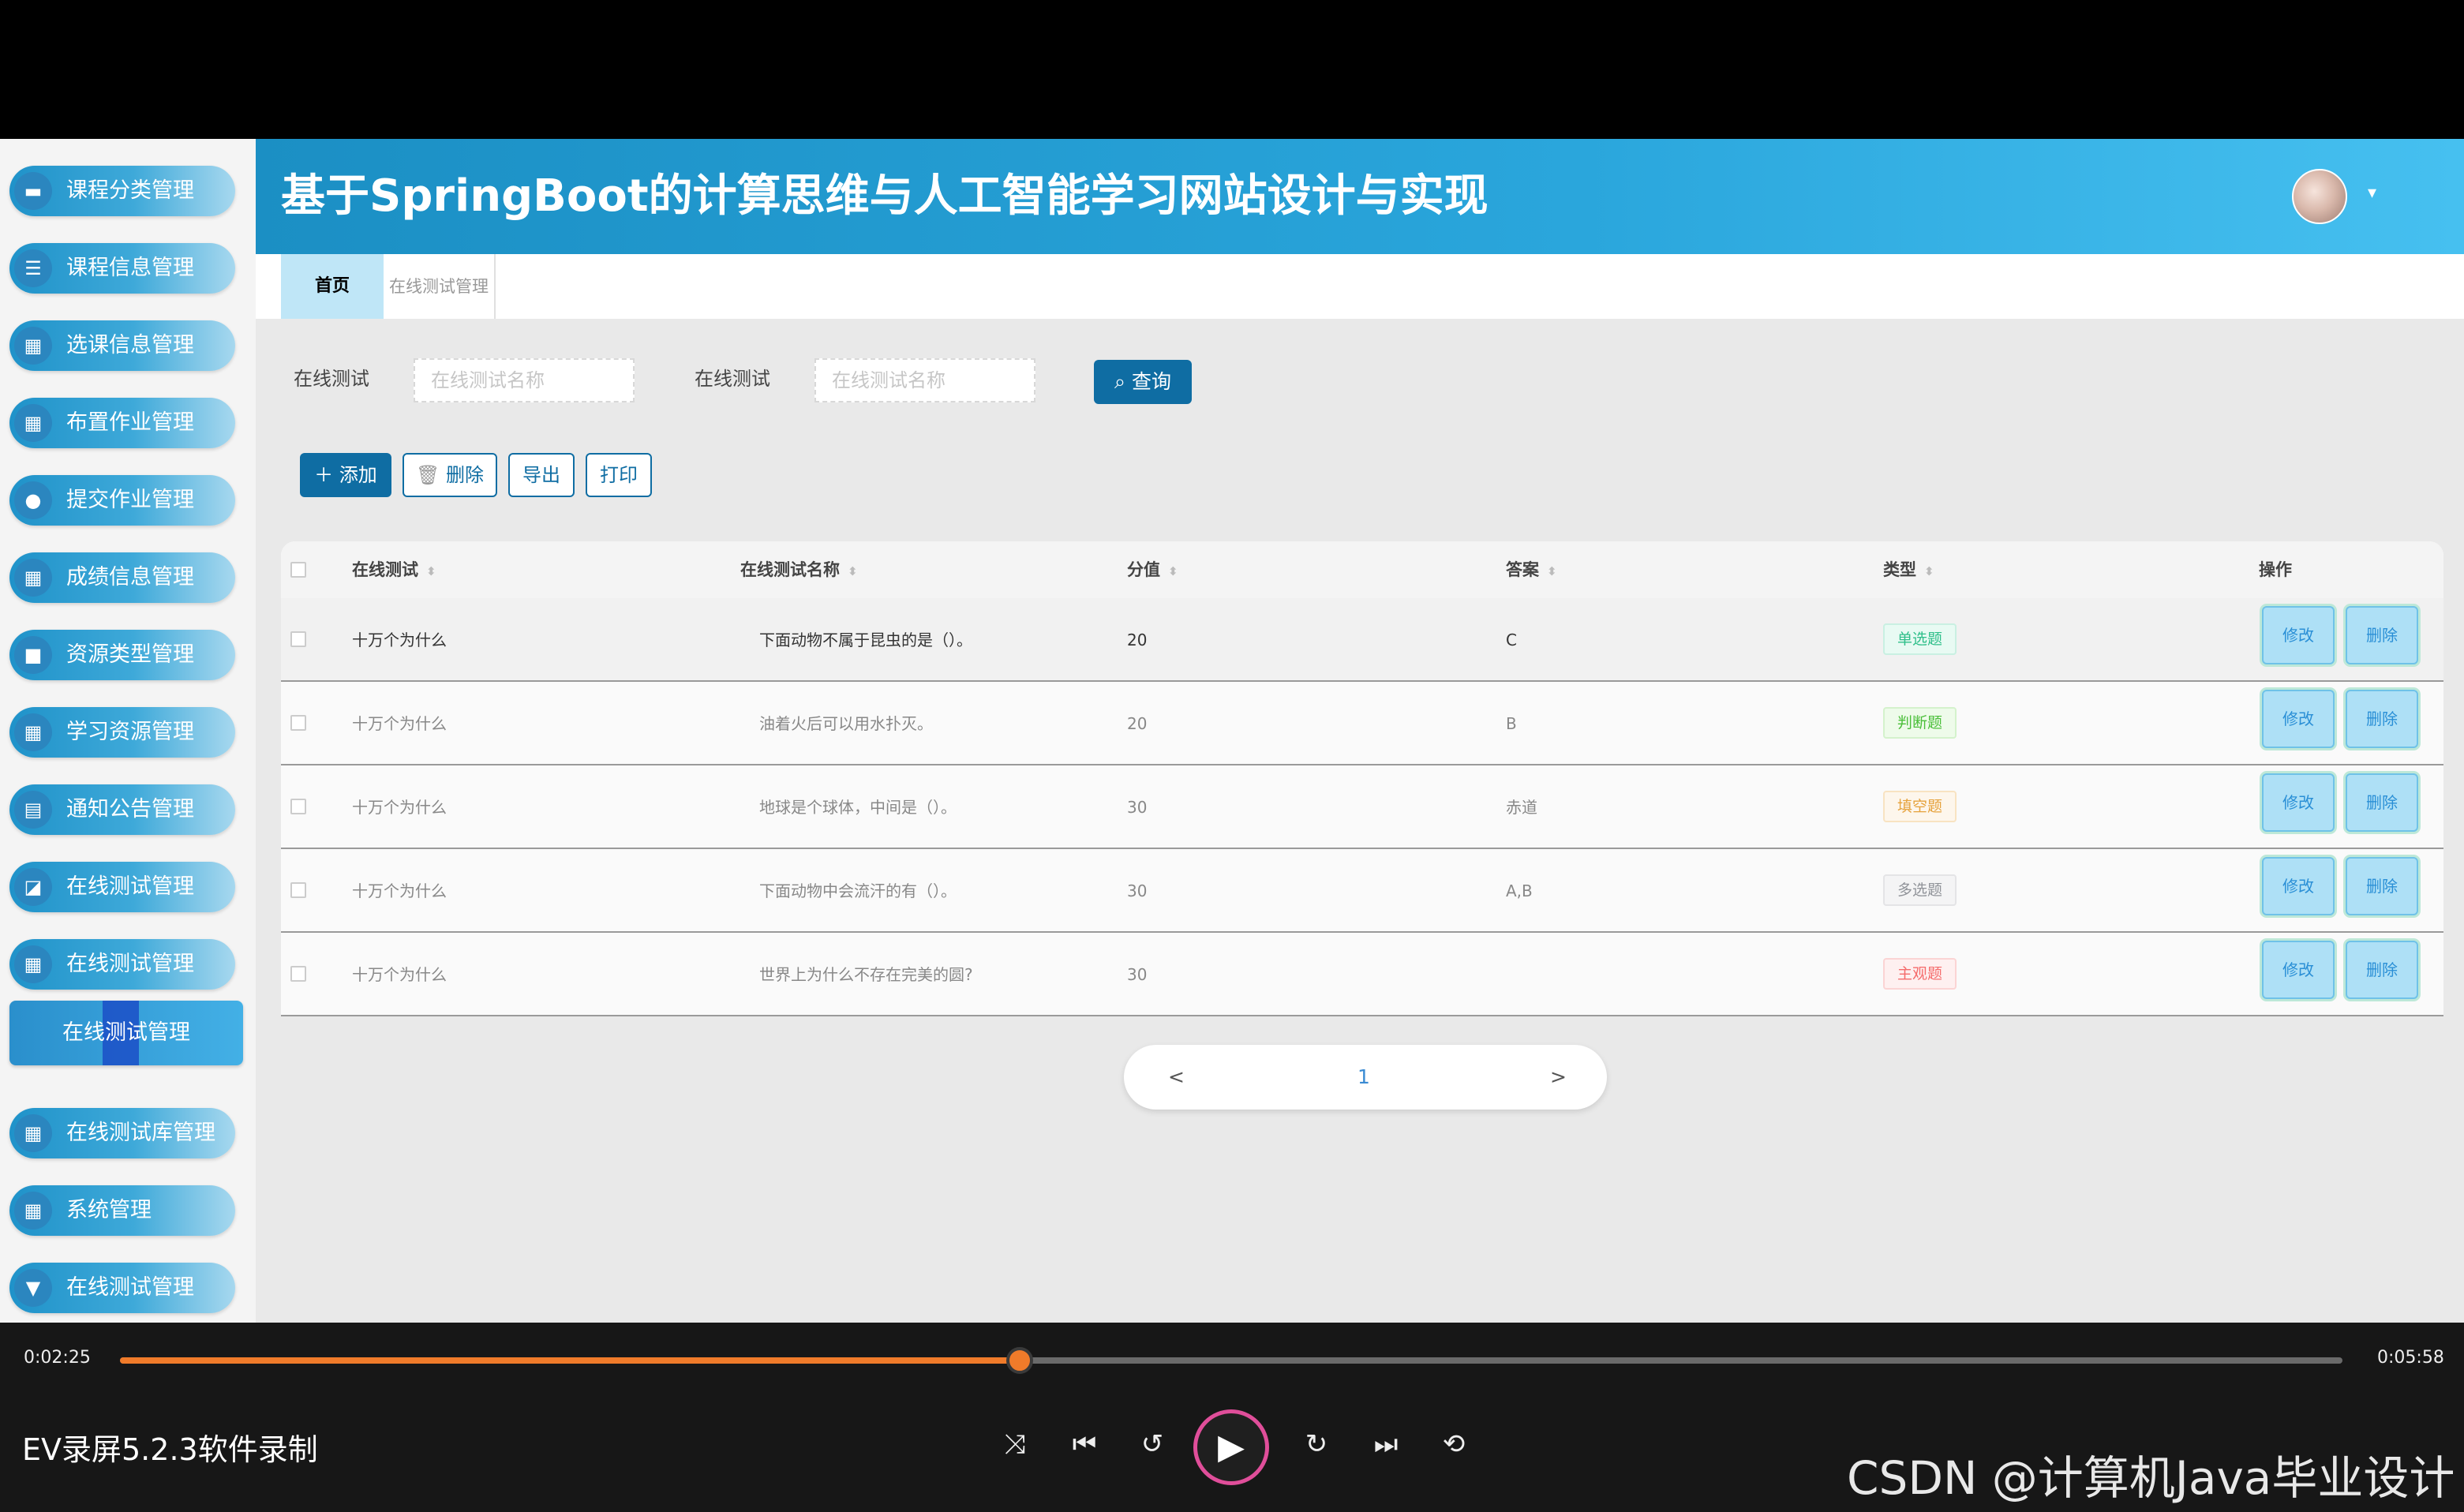 The height and width of the screenshot is (1512, 2464). Describe the element at coordinates (122, 1288) in the screenshot. I see `sidebar-item-online-test-3: ▼ 在线测试管理` at that location.